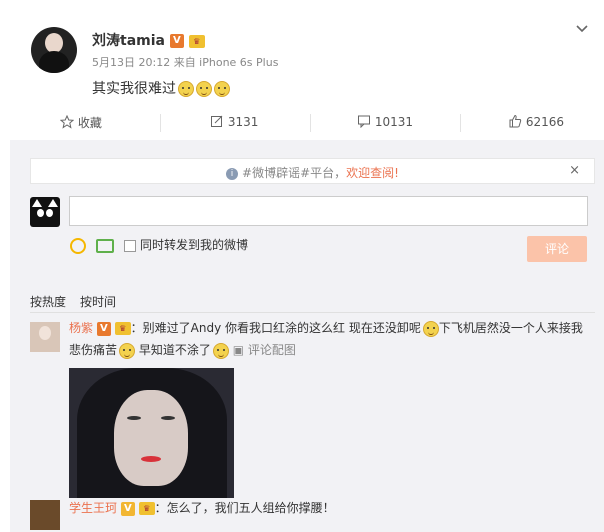  I want to click on like-button: 62166, so click(536, 121).